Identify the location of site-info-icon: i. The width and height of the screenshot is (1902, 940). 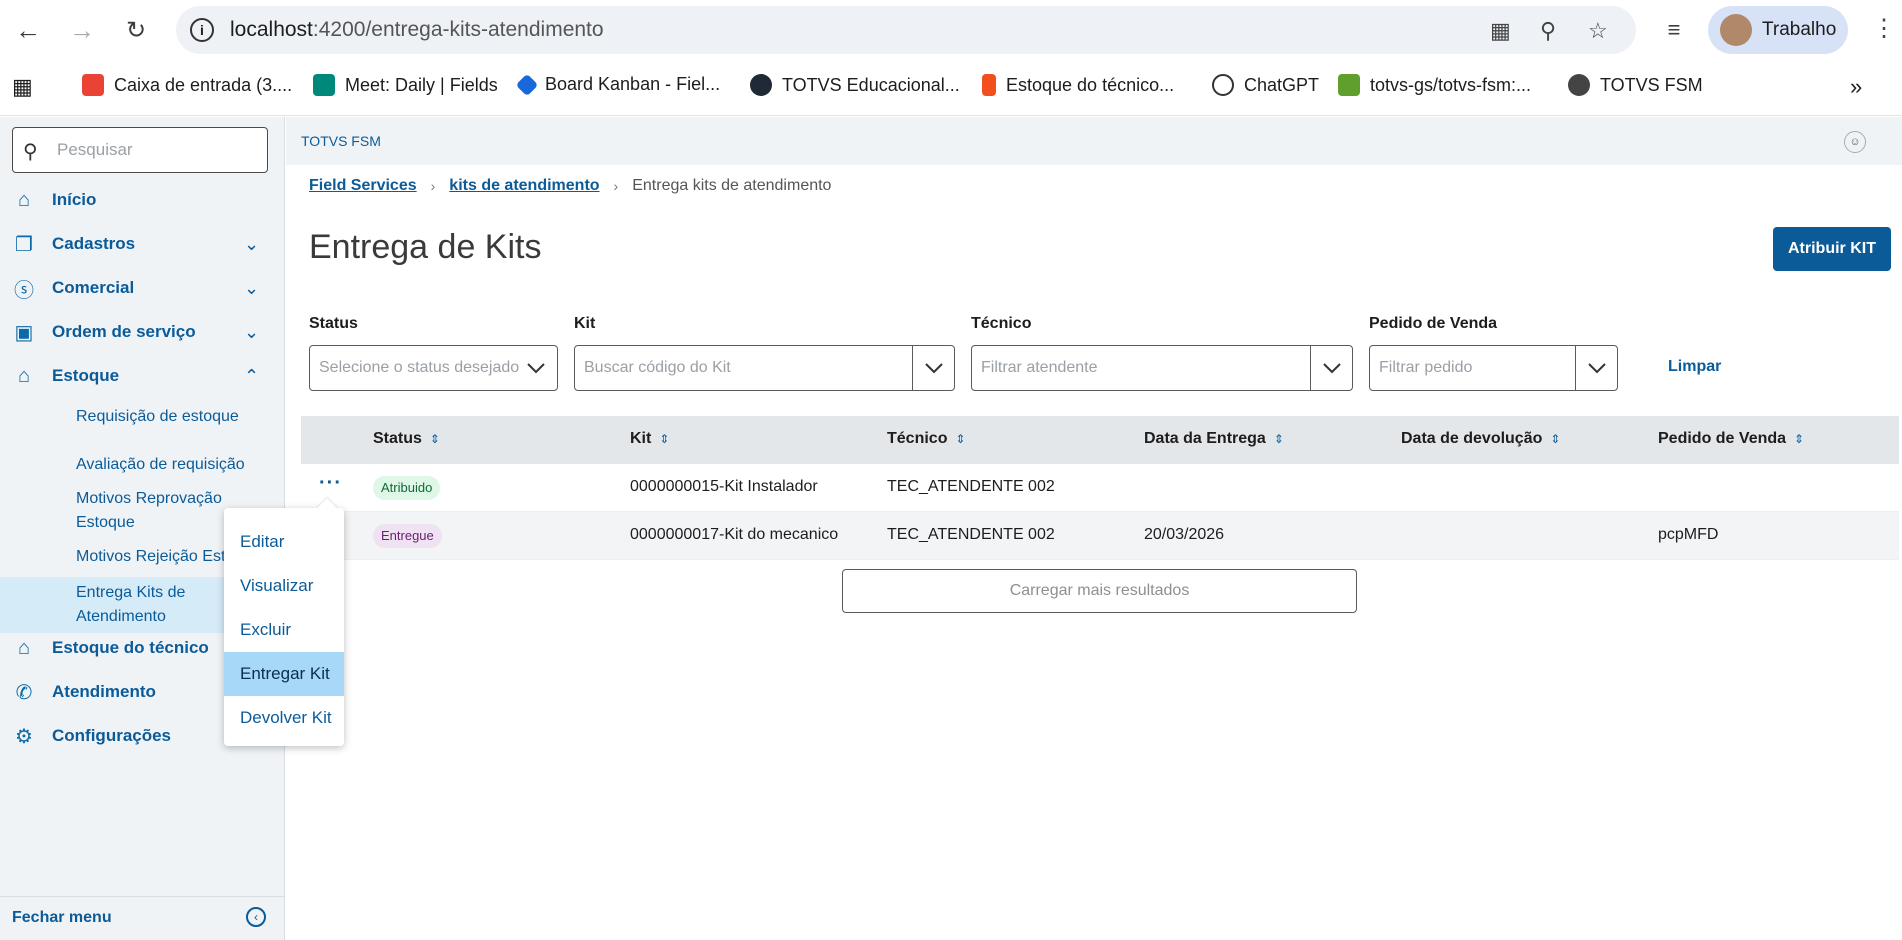
(202, 30).